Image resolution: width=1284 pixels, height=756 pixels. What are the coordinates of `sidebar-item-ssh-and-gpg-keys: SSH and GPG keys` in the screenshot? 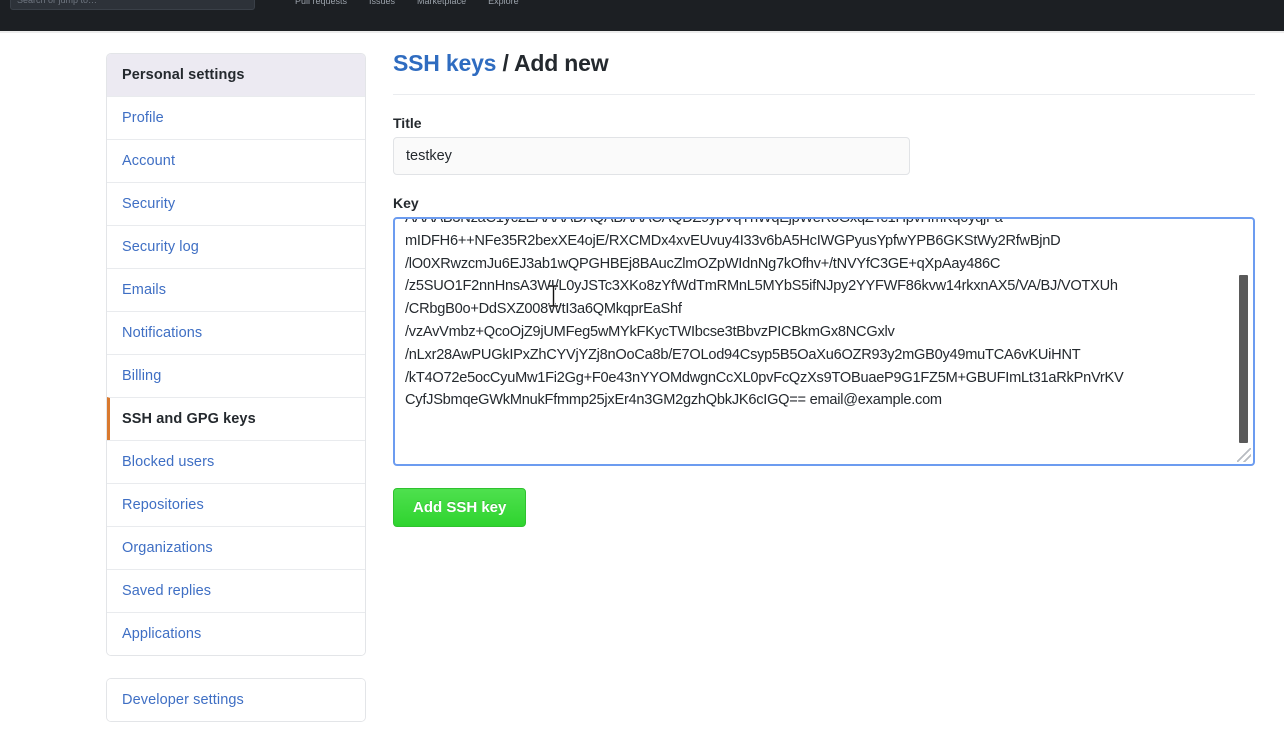 It's located at (236, 418).